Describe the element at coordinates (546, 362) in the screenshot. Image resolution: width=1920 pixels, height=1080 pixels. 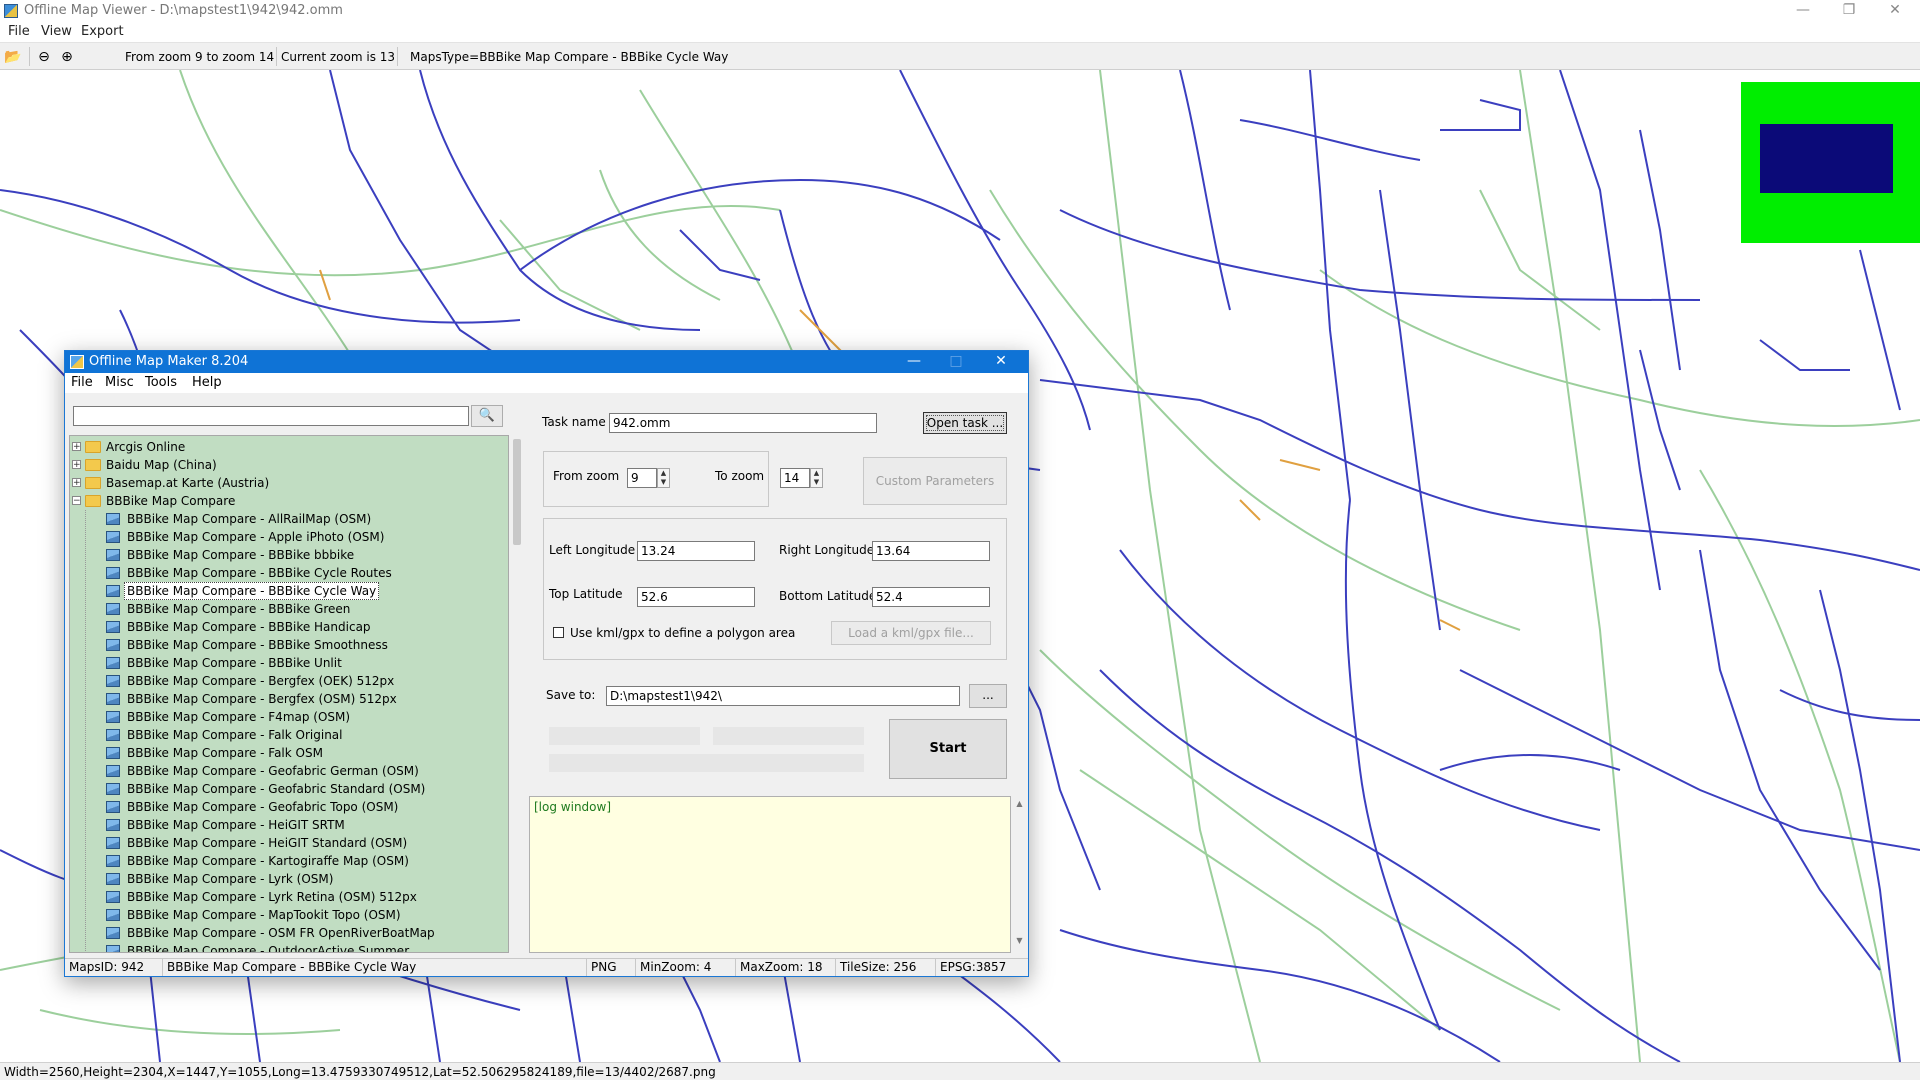
I see `dialog-titlebar: Offline Map Maker 8.204 — □ ✕` at that location.